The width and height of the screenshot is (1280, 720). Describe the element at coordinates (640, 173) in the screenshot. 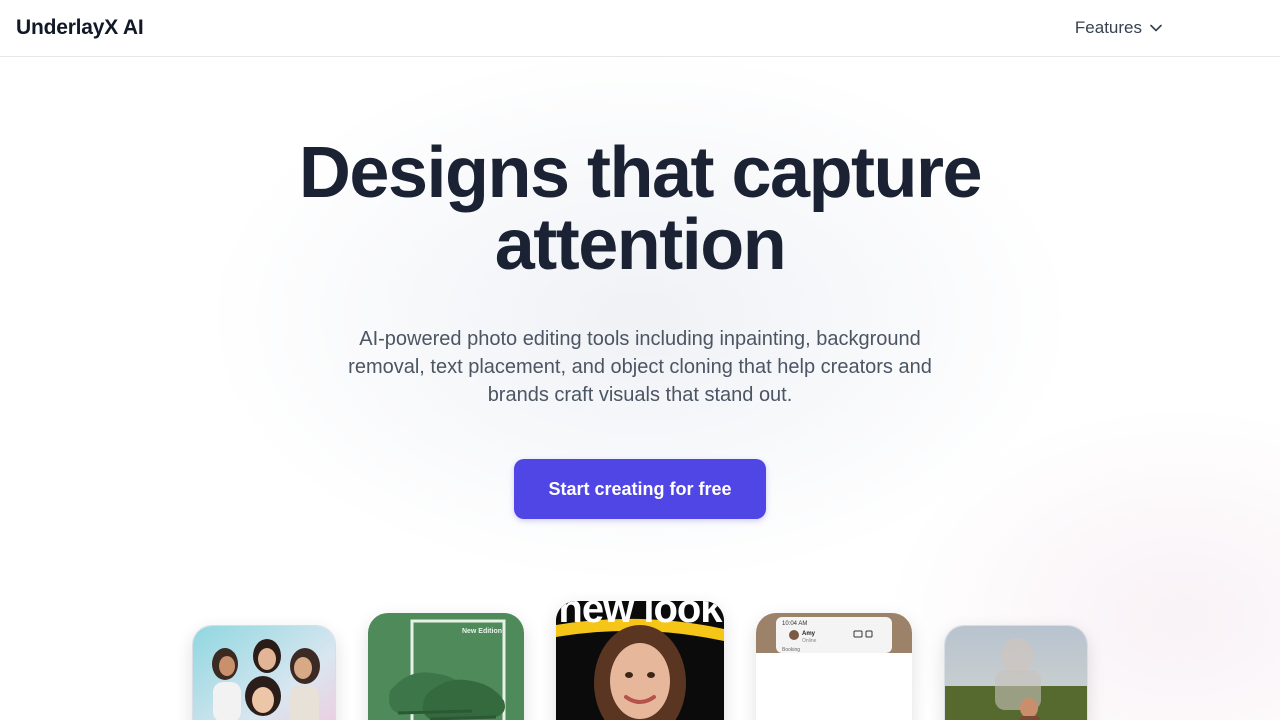

I see `hero-title-line-1: Designs that capture` at that location.